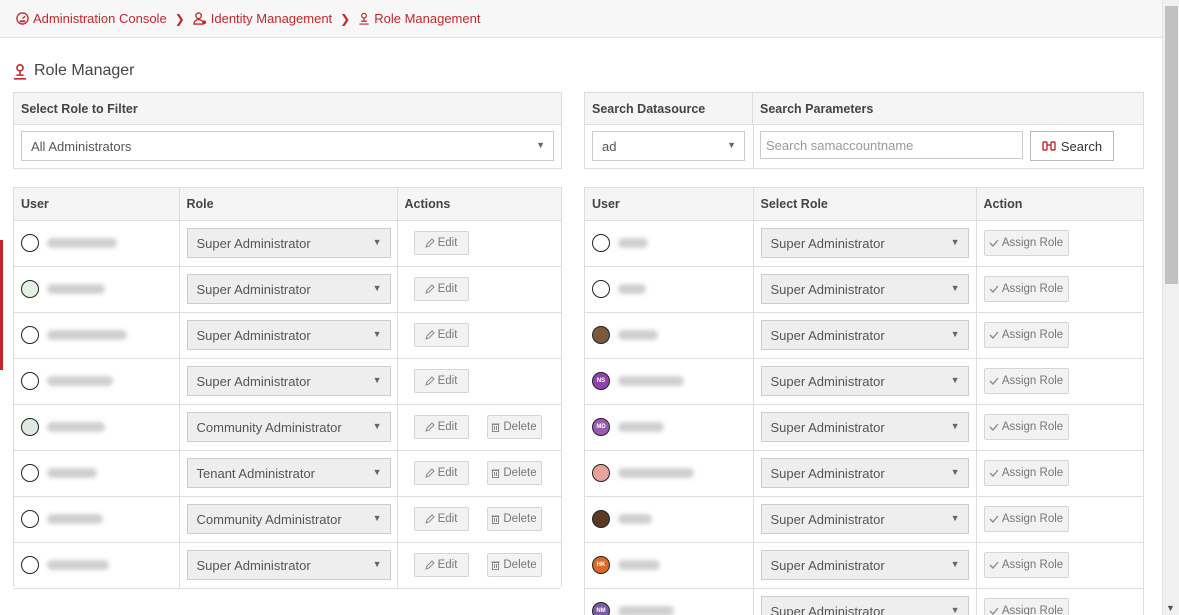 The height and width of the screenshot is (615, 1179). I want to click on avatar-initials: NS, so click(601, 381).